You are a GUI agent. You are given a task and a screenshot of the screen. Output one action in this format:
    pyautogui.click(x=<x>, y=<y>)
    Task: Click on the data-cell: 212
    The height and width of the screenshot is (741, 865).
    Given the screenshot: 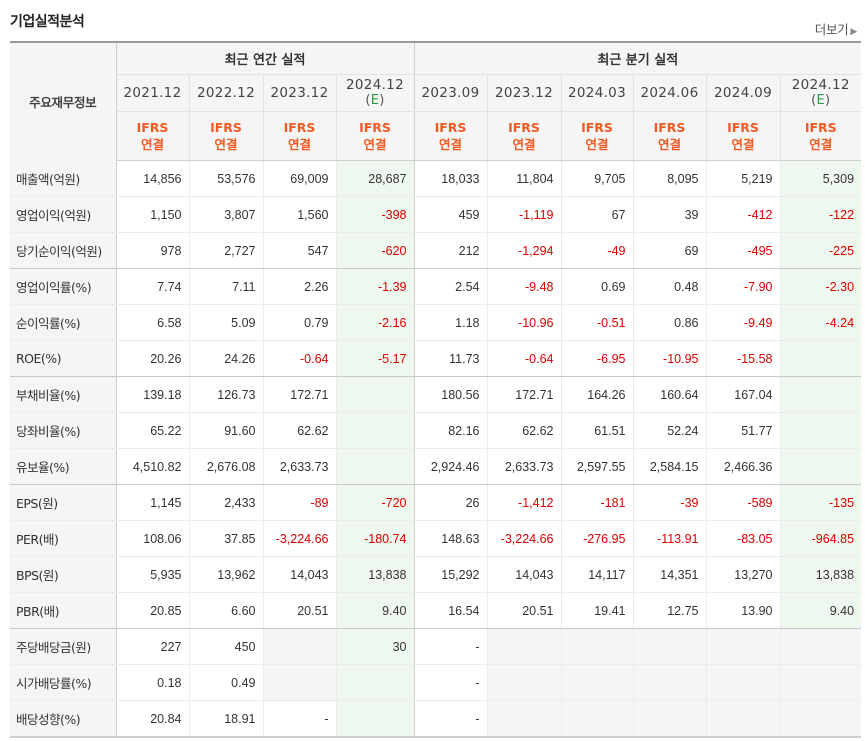 What is the action you would take?
    pyautogui.click(x=450, y=250)
    